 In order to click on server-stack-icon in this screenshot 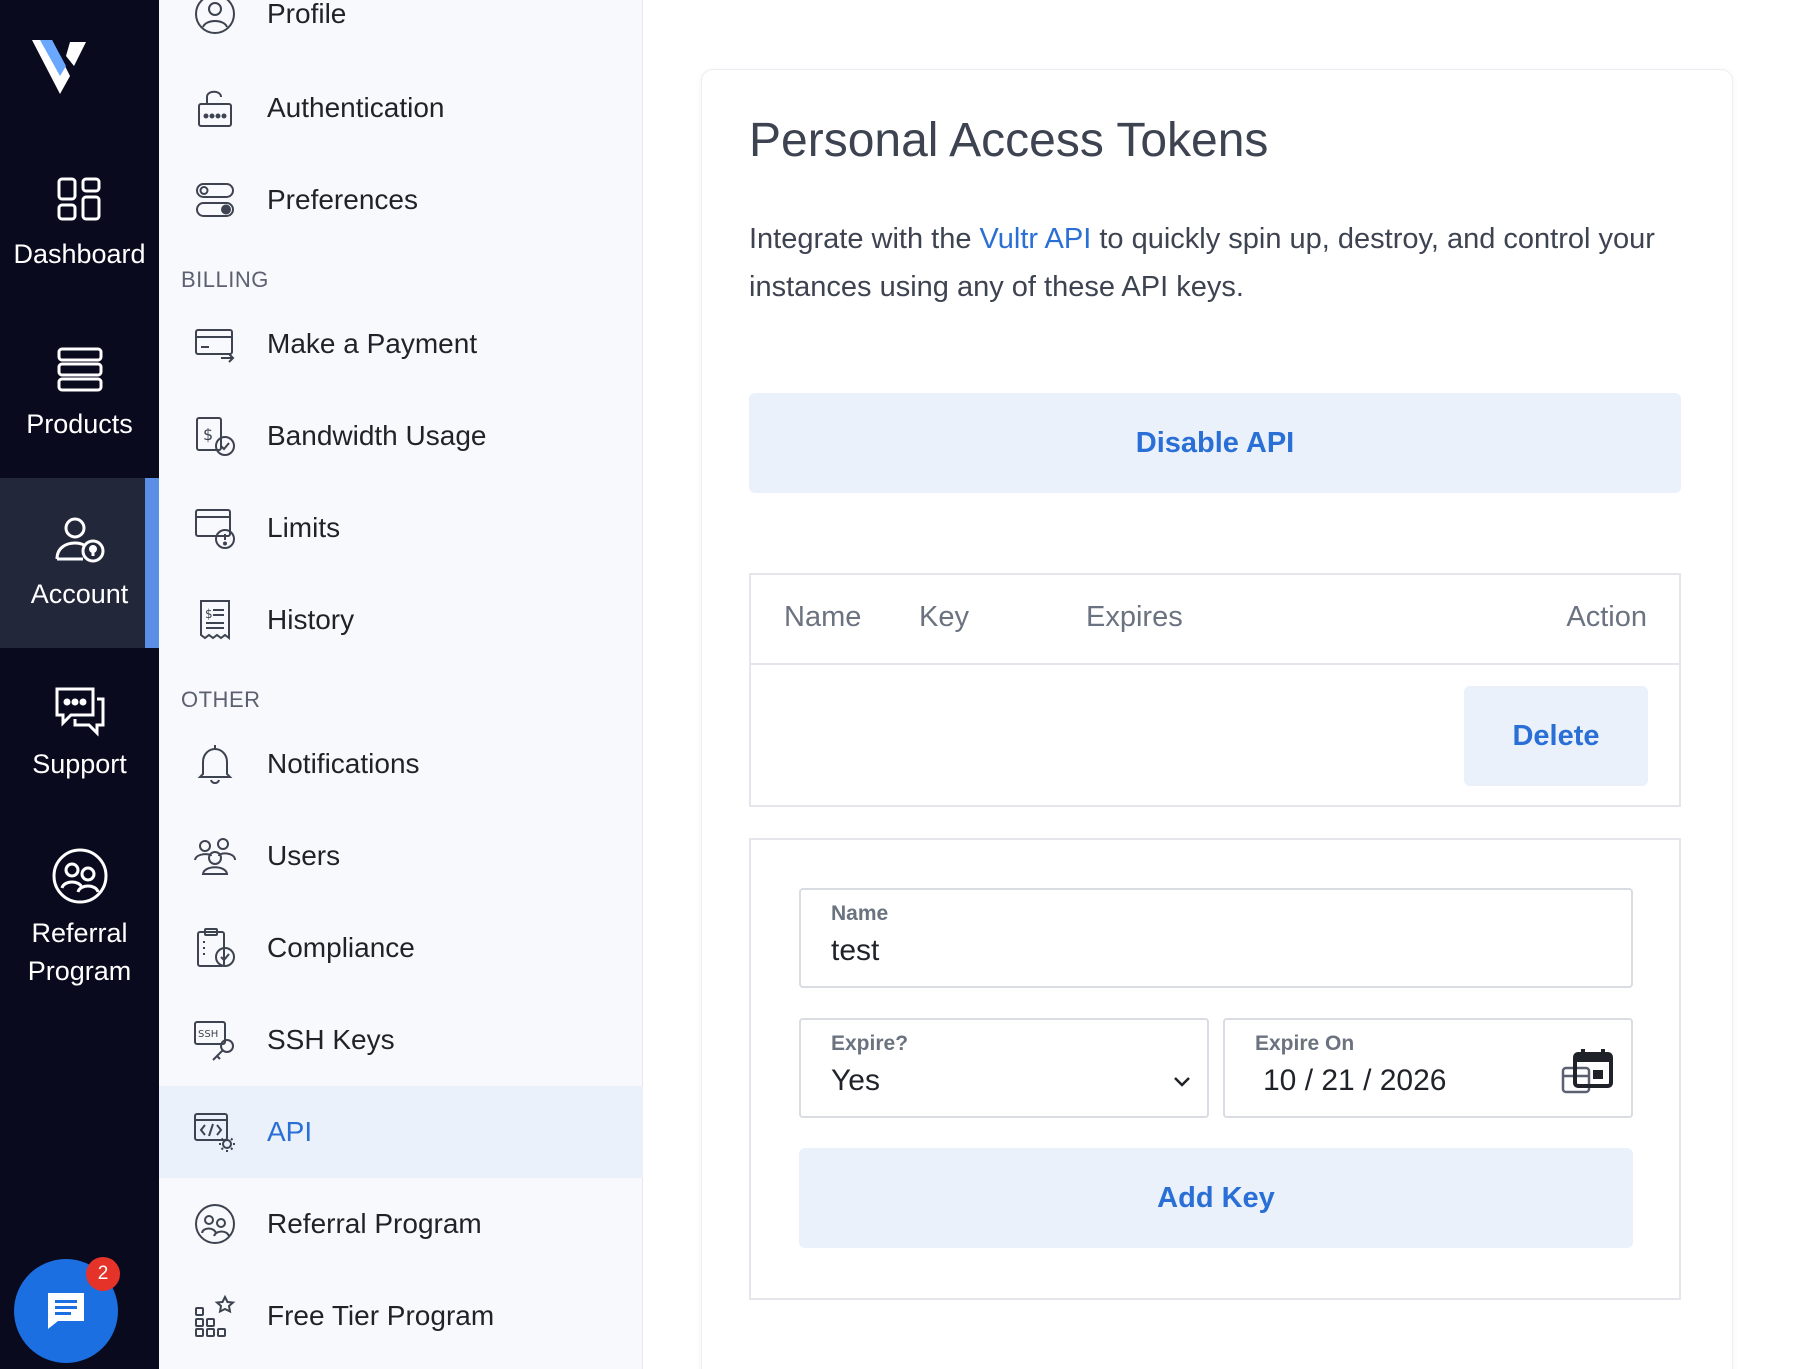, I will do `click(79, 369)`.